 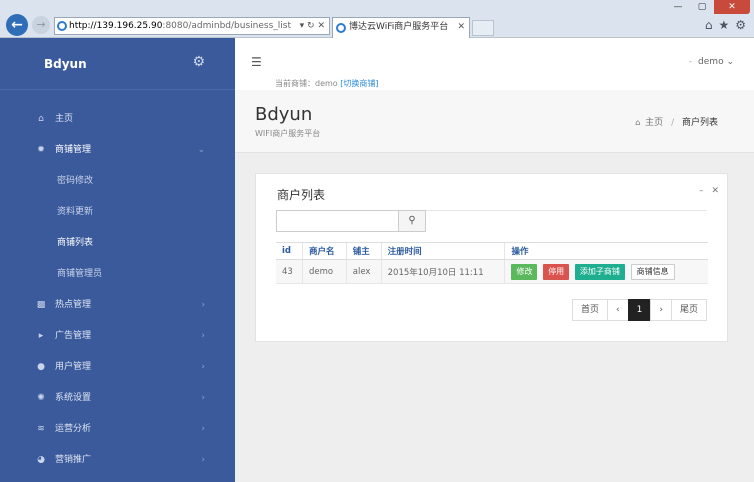 What do you see at coordinates (688, 310) in the screenshot?
I see `last-page-button: 尾页` at bounding box center [688, 310].